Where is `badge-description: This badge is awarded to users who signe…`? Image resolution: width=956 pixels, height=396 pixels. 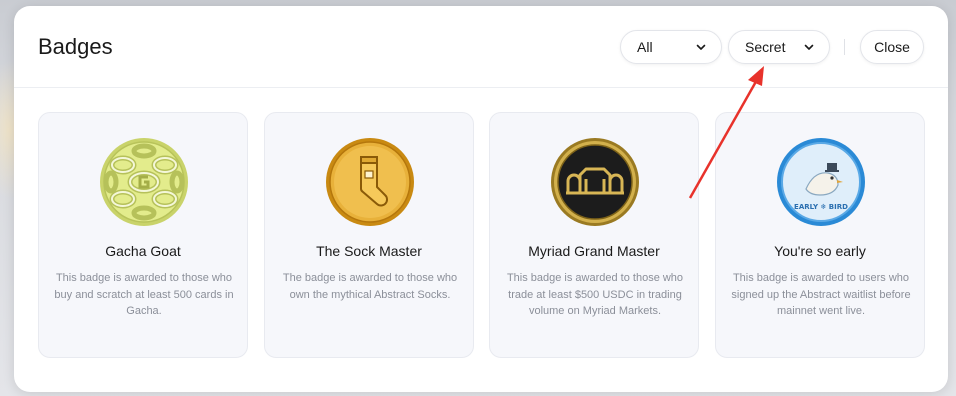 badge-description: This badge is awarded to users who signe… is located at coordinates (821, 294).